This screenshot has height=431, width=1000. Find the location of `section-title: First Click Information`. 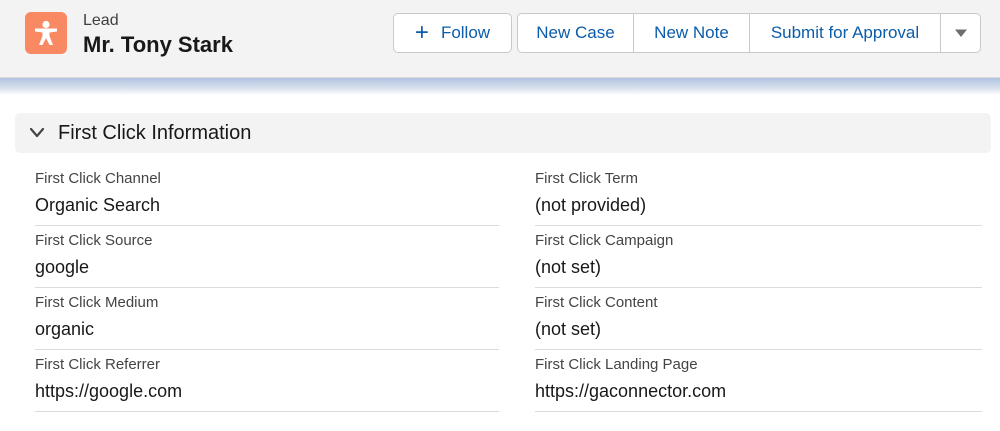

section-title: First Click Information is located at coordinates (155, 133).